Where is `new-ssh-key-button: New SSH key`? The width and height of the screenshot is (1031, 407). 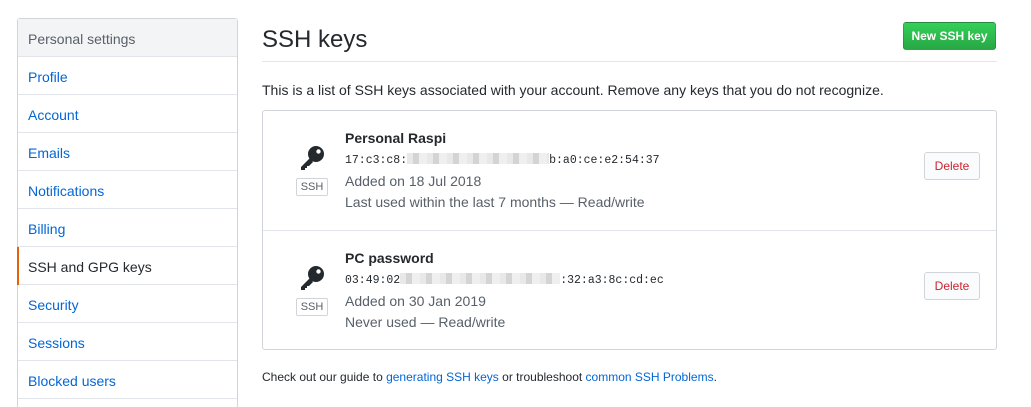 new-ssh-key-button: New SSH key is located at coordinates (949, 36).